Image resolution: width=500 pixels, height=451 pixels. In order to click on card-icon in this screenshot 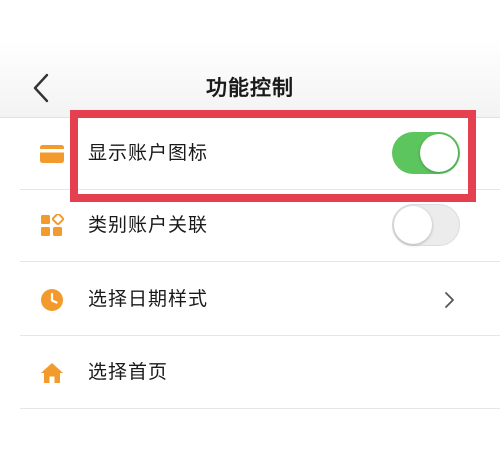, I will do `click(52, 154)`.